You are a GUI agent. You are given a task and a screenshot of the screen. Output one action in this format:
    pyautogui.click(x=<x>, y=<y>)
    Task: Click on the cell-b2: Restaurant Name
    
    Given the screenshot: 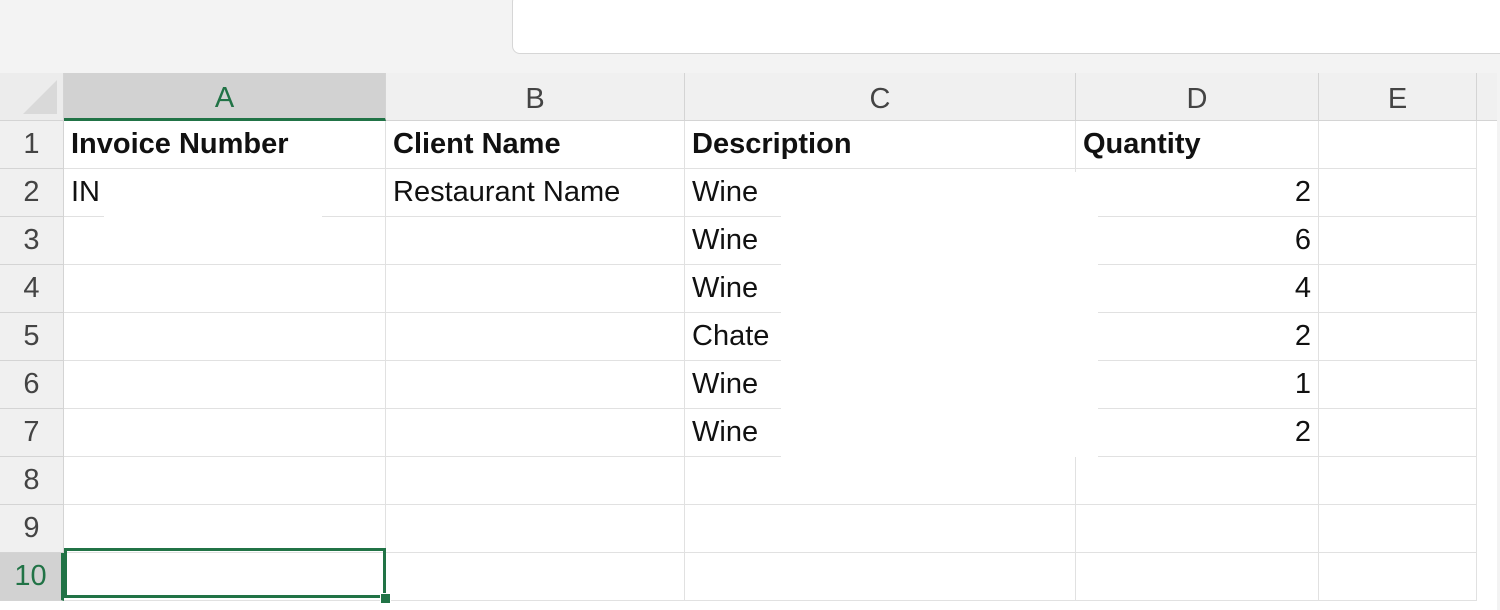 What is the action you would take?
    pyautogui.click(x=535, y=193)
    